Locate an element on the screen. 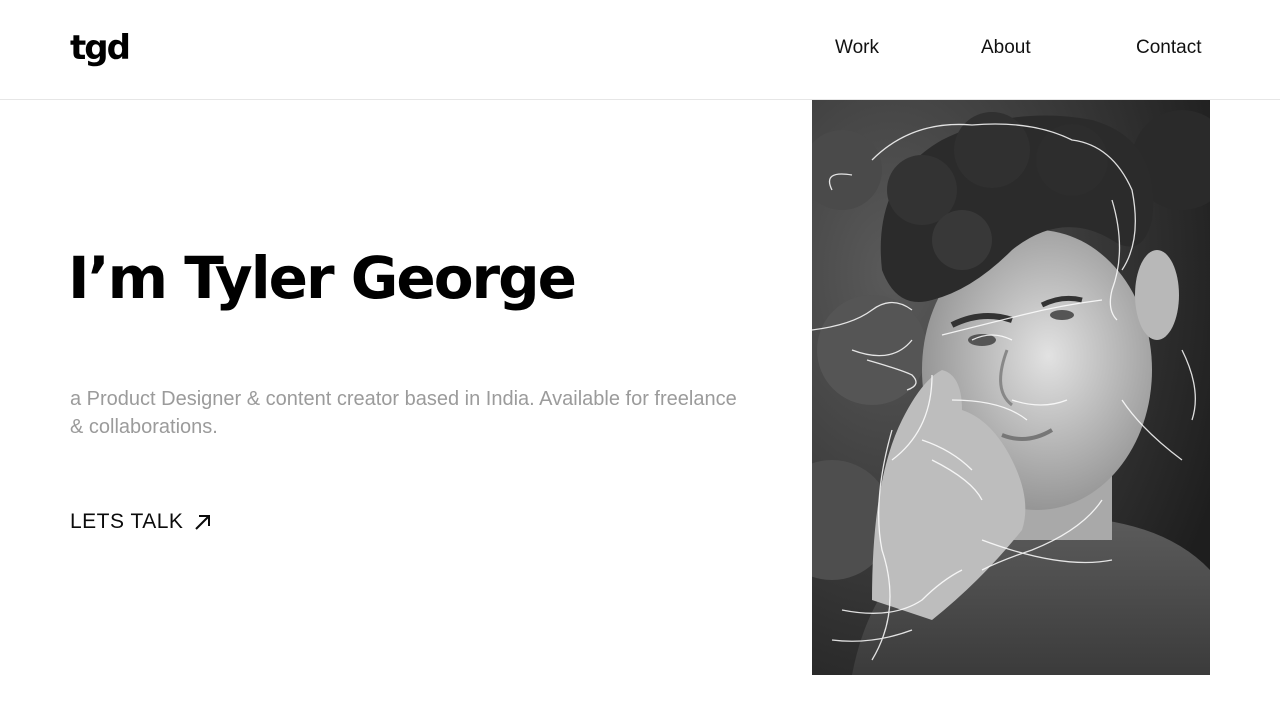 The width and height of the screenshot is (1280, 720). lets-talk-button: LETS TALK is located at coordinates (141, 522).